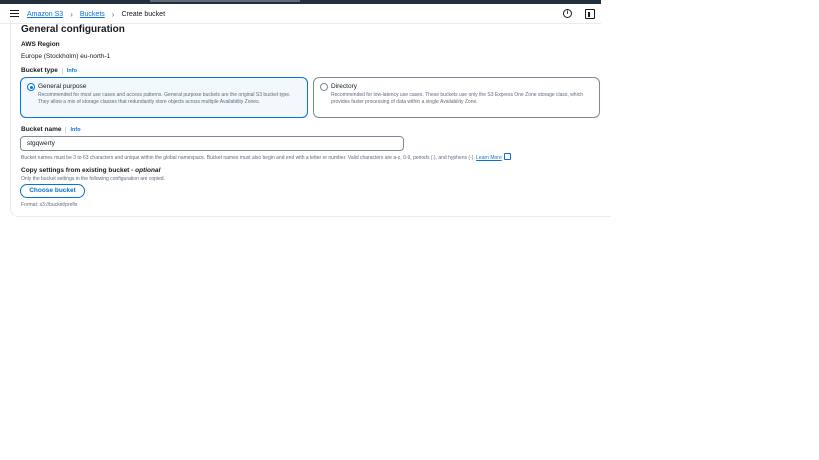  What do you see at coordinates (73, 29) in the screenshot?
I see `page-title: General configuration` at bounding box center [73, 29].